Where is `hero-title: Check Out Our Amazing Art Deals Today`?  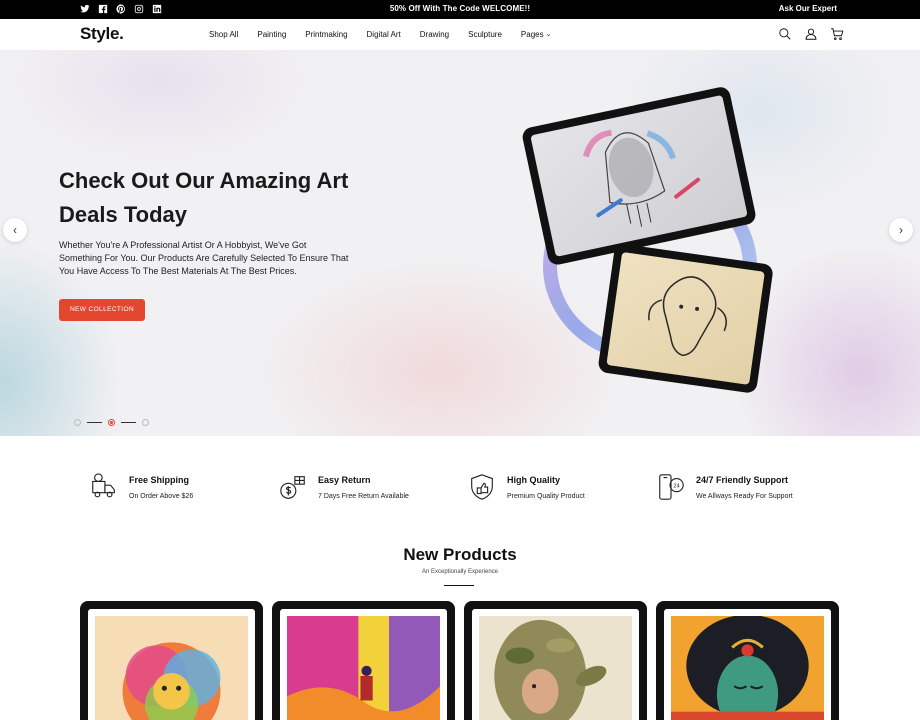 hero-title: Check Out Our Amazing Art Deals Today is located at coordinates (204, 197).